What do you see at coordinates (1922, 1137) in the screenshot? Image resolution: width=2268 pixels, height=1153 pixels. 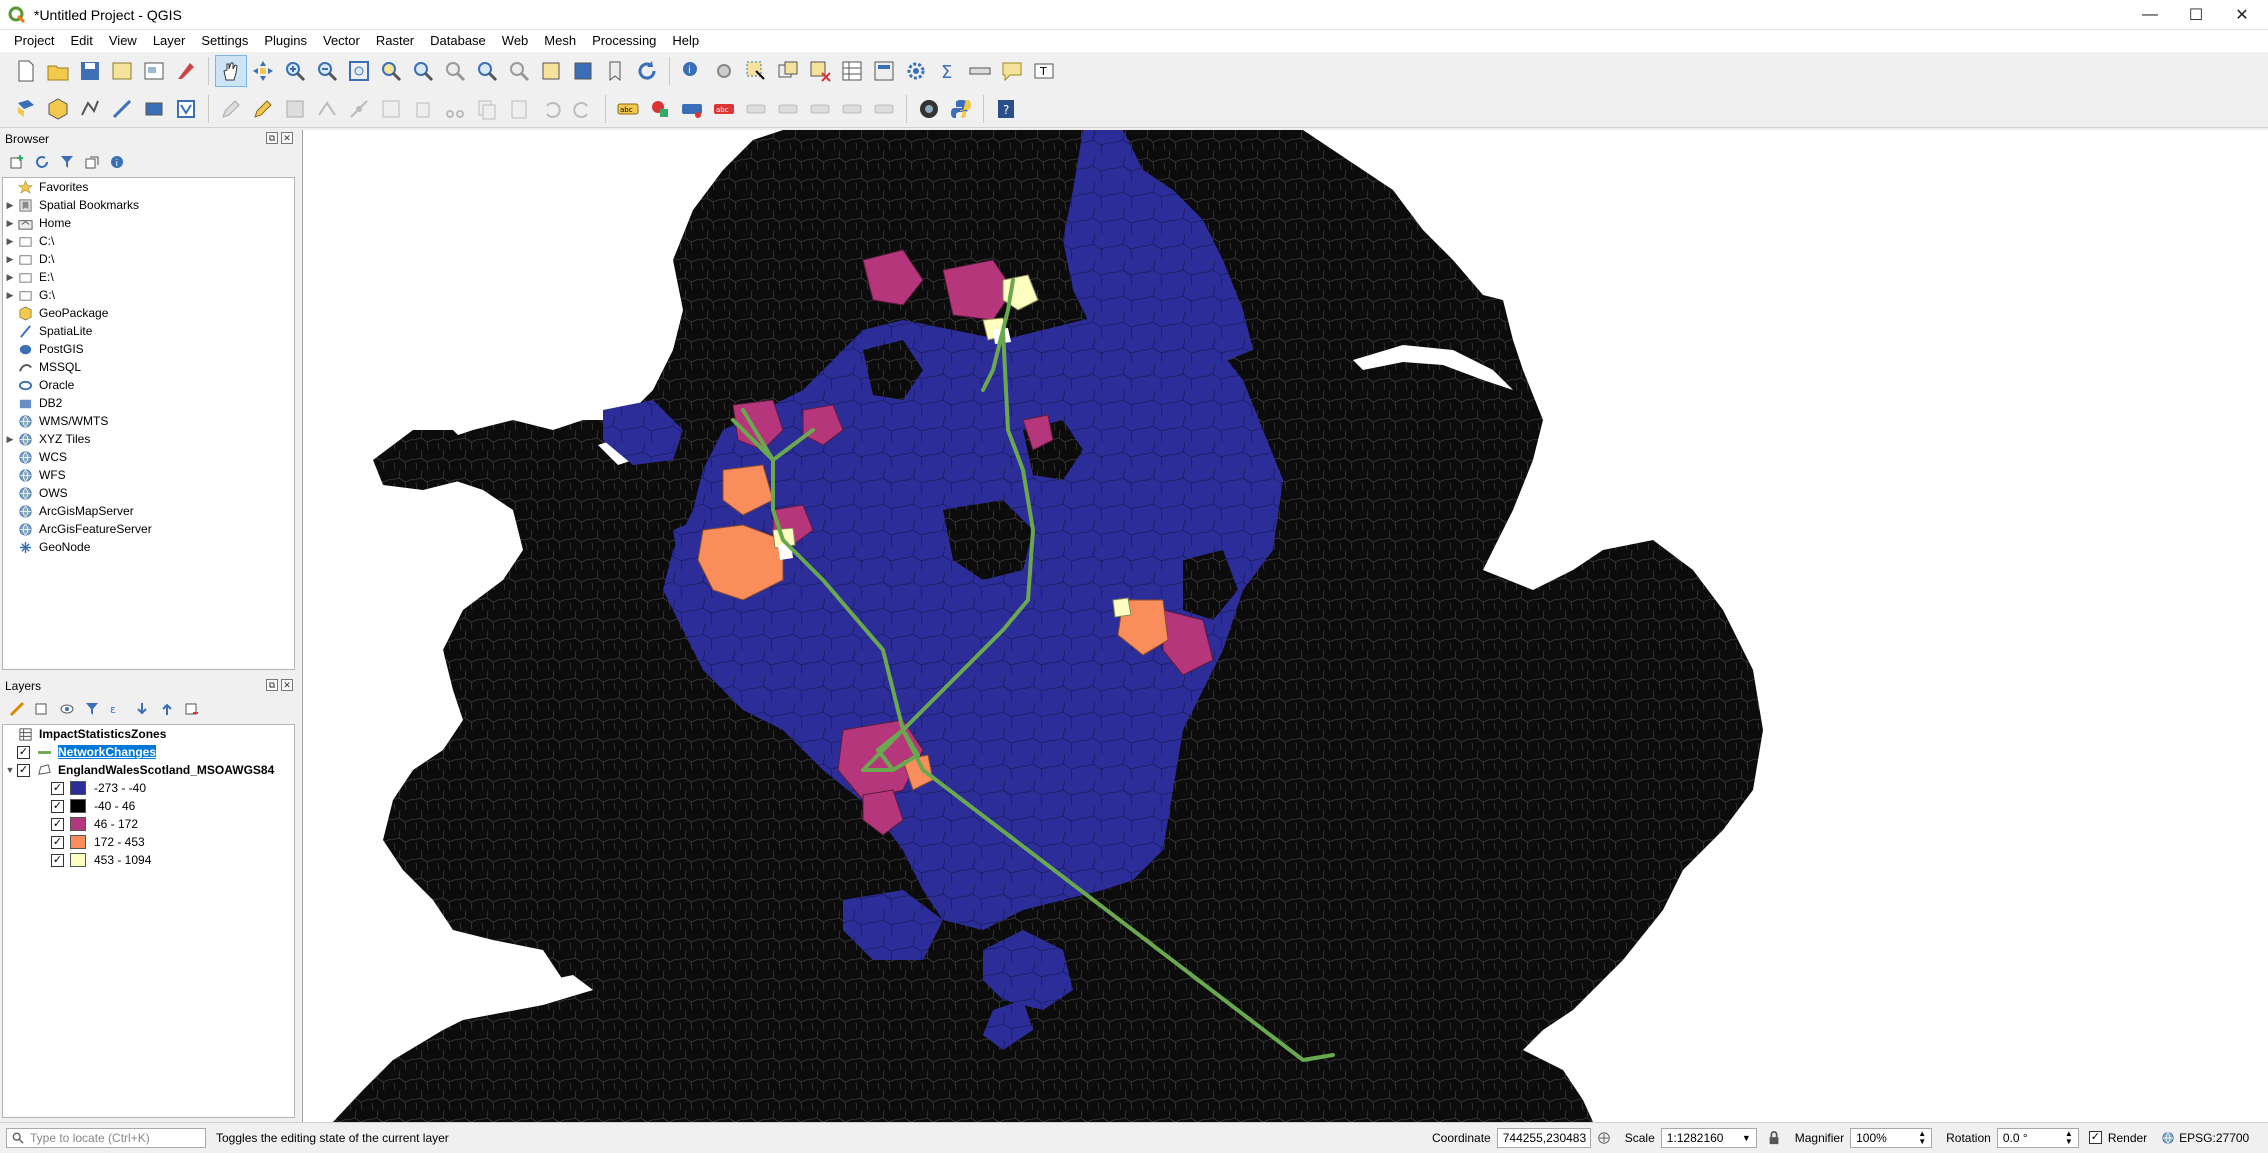 I see `spinner-icon: ▲ ▼` at bounding box center [1922, 1137].